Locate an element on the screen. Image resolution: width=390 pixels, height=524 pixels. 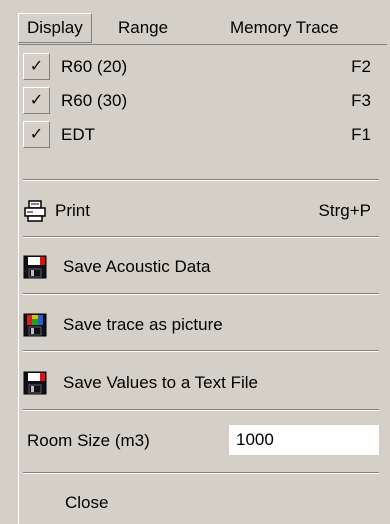
menu-item-label: R60 (30) is located at coordinates (94, 100).